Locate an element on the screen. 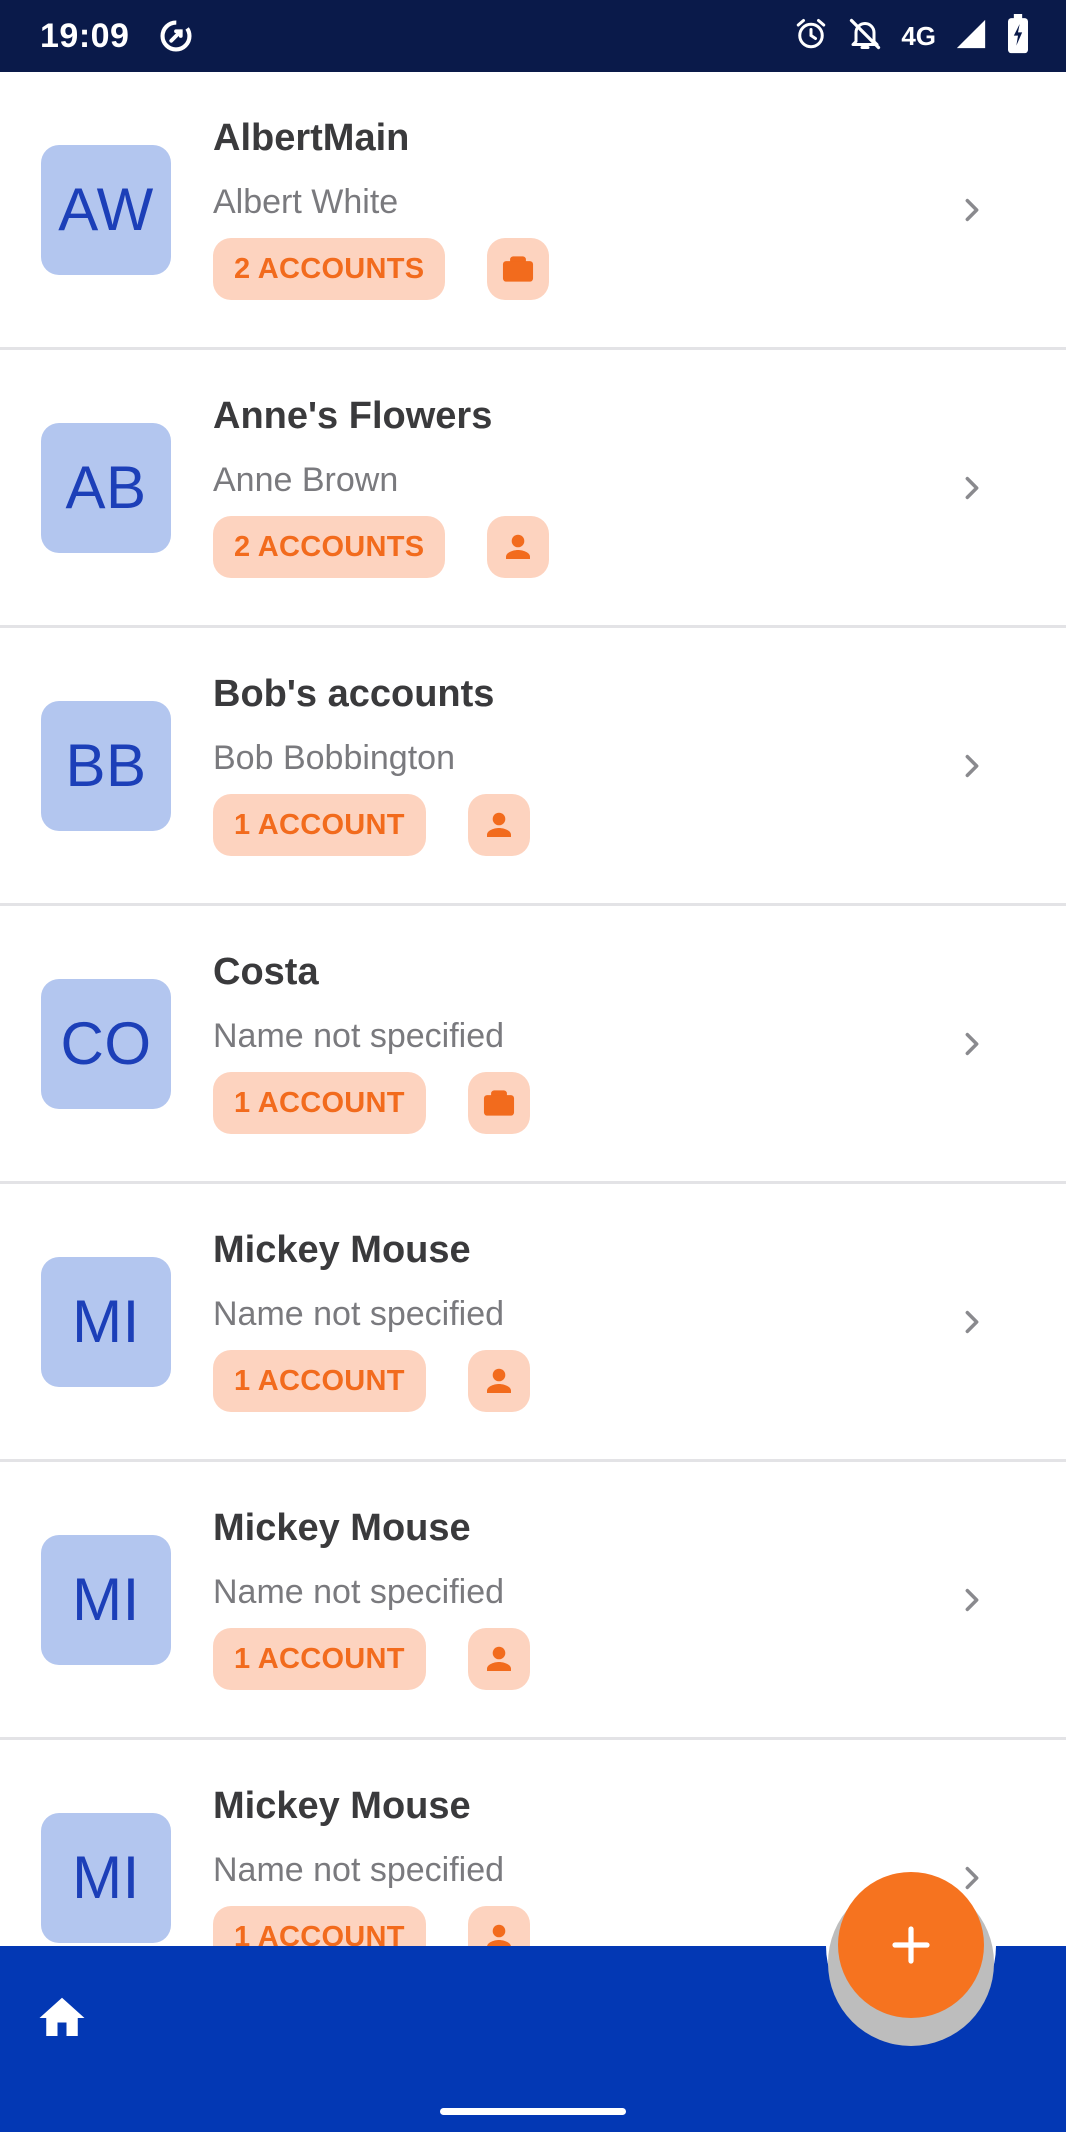 The width and height of the screenshot is (1066, 2132). list-item: CO Costa Name not specified 1 ACCOUNT is located at coordinates (533, 1045).